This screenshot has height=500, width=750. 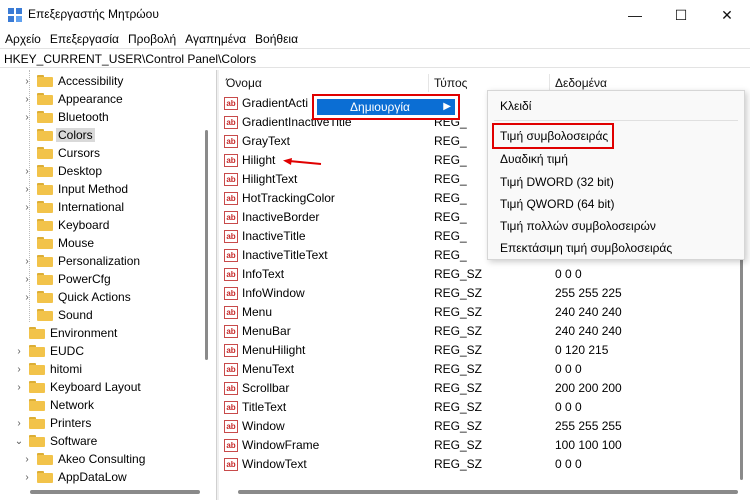 I want to click on tree-item: › hitomi, so click(x=48, y=369).